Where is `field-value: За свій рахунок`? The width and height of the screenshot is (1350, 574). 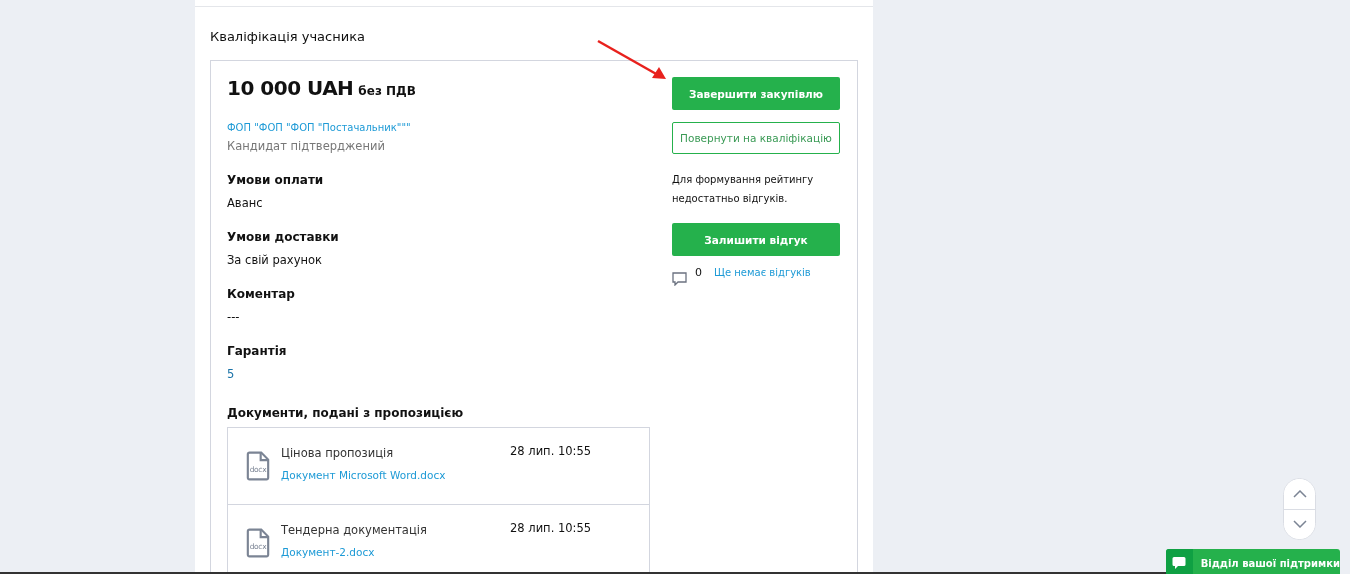
field-value: За свій рахунок is located at coordinates (275, 260).